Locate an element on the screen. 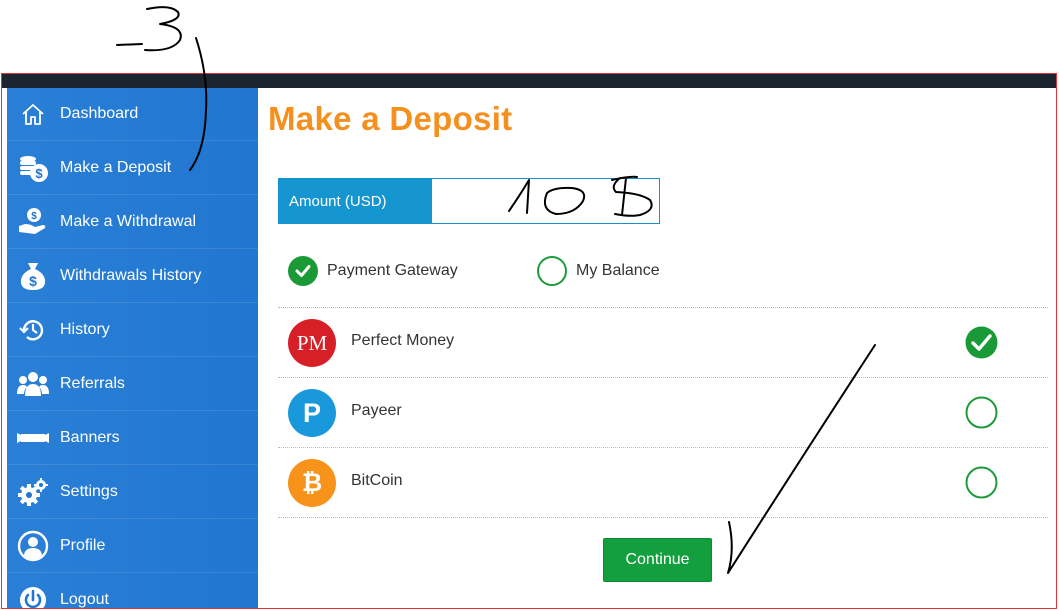  sidebar-item-label: Make a Withdrawal is located at coordinates (128, 221).